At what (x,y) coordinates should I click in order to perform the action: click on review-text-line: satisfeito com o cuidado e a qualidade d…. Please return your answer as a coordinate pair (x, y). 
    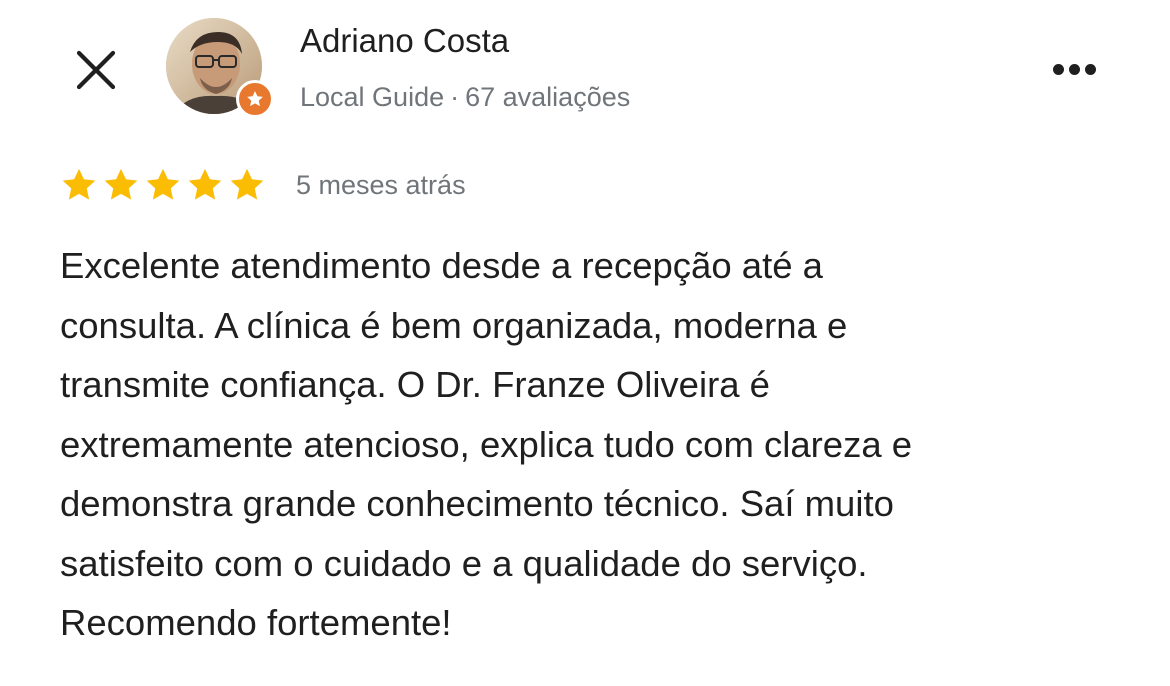
    Looking at the image, I should click on (464, 563).